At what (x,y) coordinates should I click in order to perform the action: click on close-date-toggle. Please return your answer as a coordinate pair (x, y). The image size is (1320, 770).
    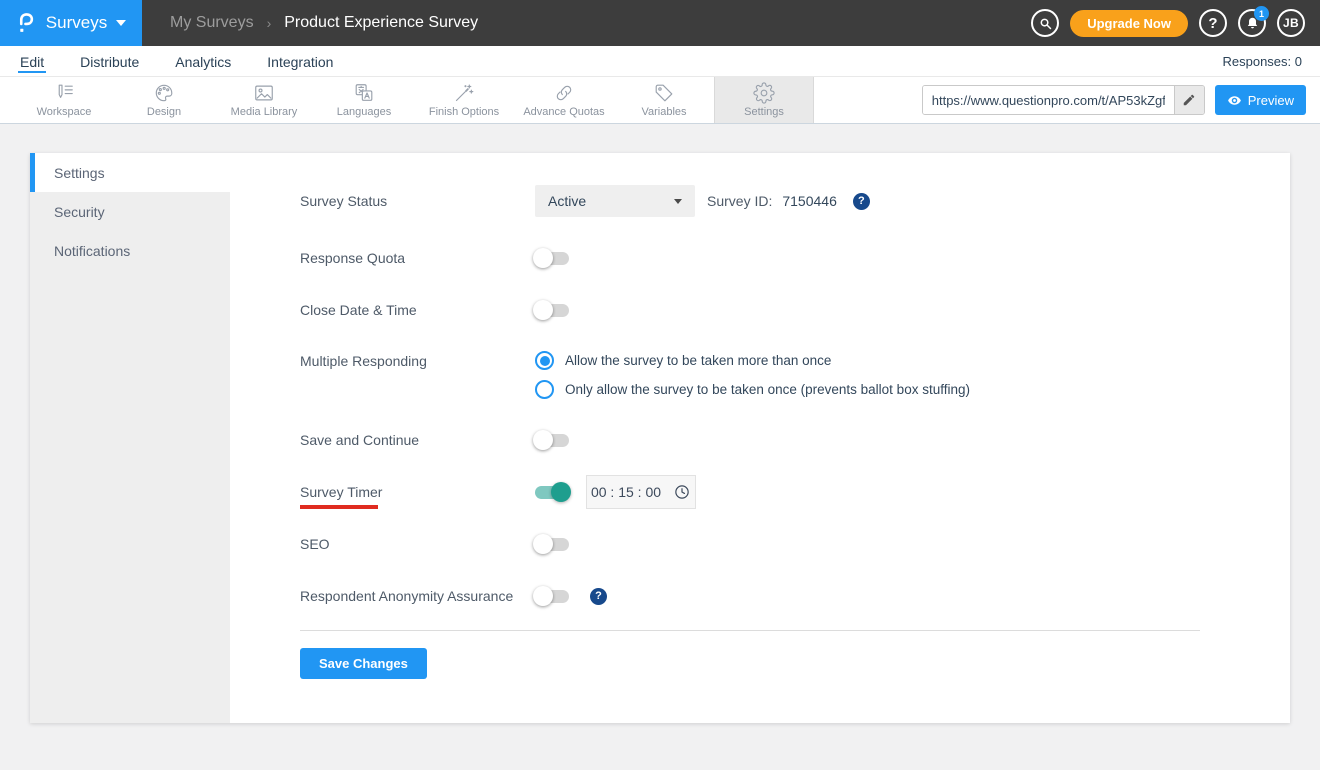
    Looking at the image, I should click on (551, 310).